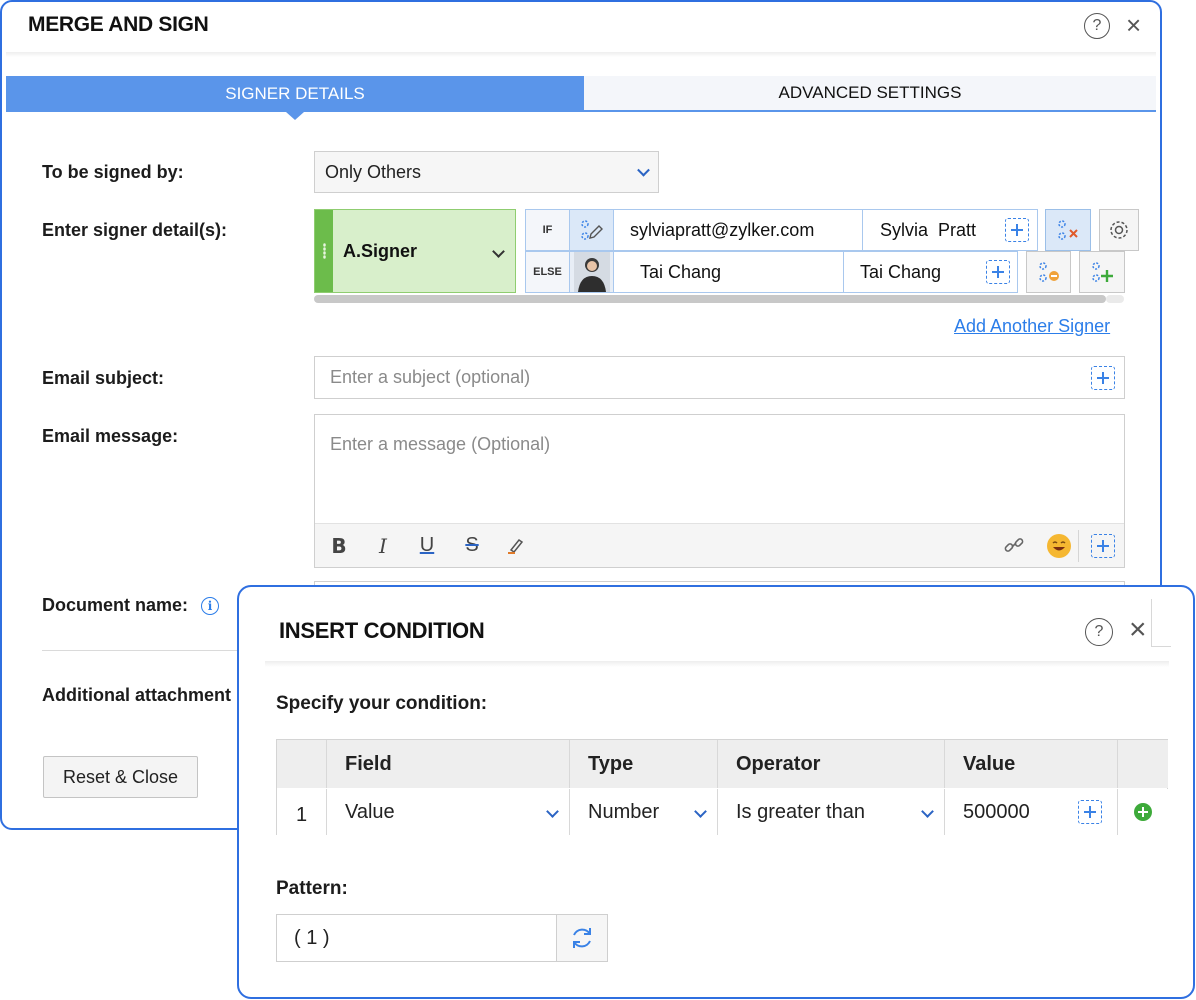  Describe the element at coordinates (210, 606) in the screenshot. I see `info-icon: i` at that location.